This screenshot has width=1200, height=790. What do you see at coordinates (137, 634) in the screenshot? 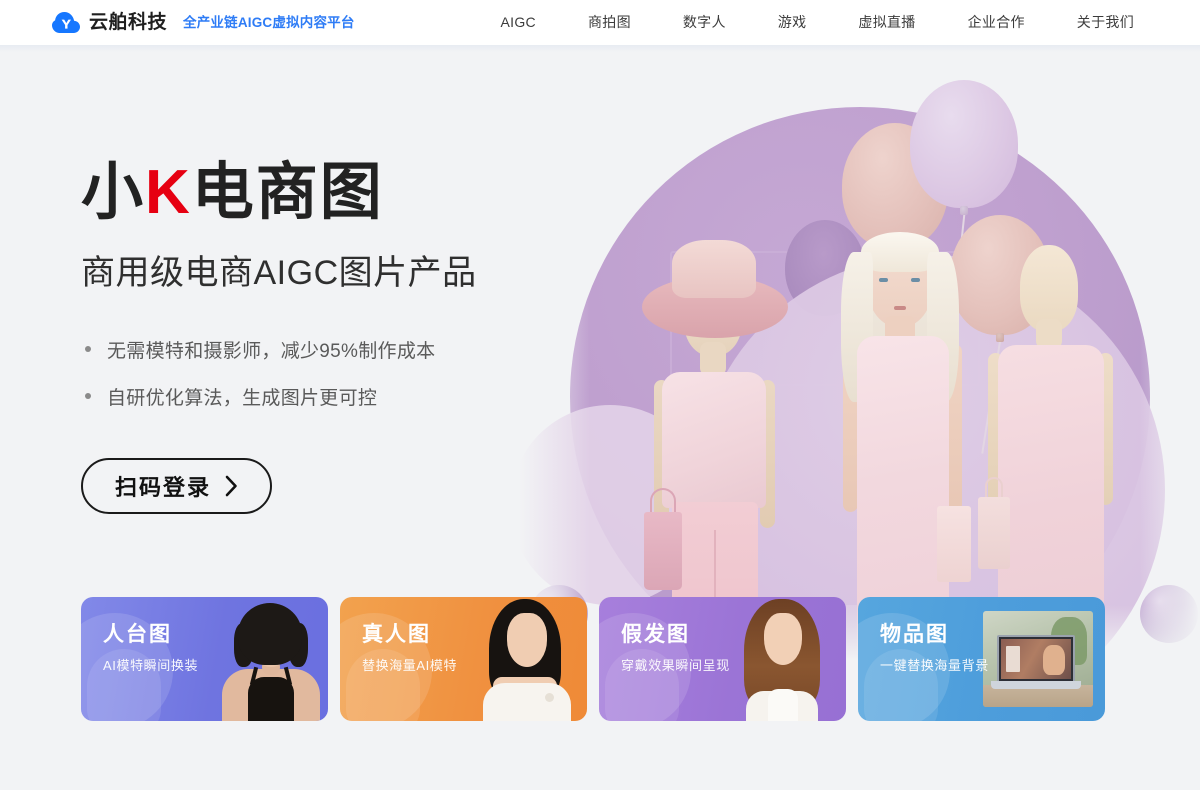
I see `card-title: 人台图` at bounding box center [137, 634].